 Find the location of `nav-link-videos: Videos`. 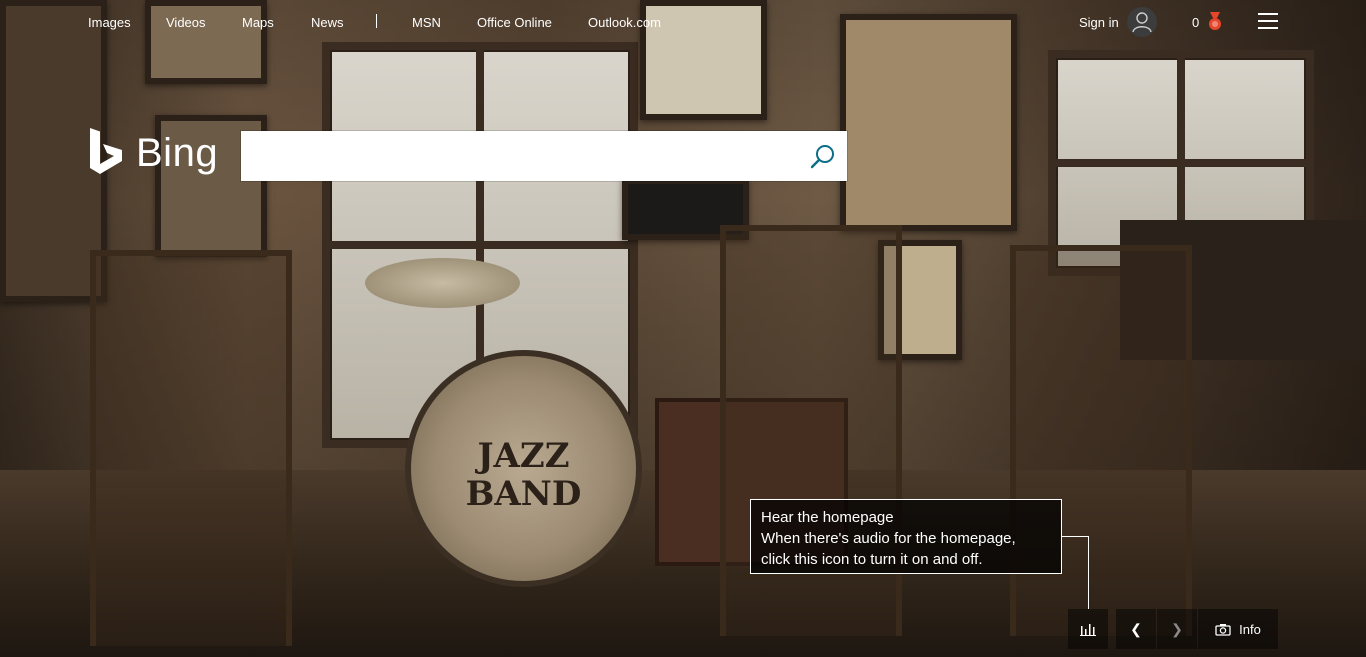

nav-link-videos: Videos is located at coordinates (186, 22).